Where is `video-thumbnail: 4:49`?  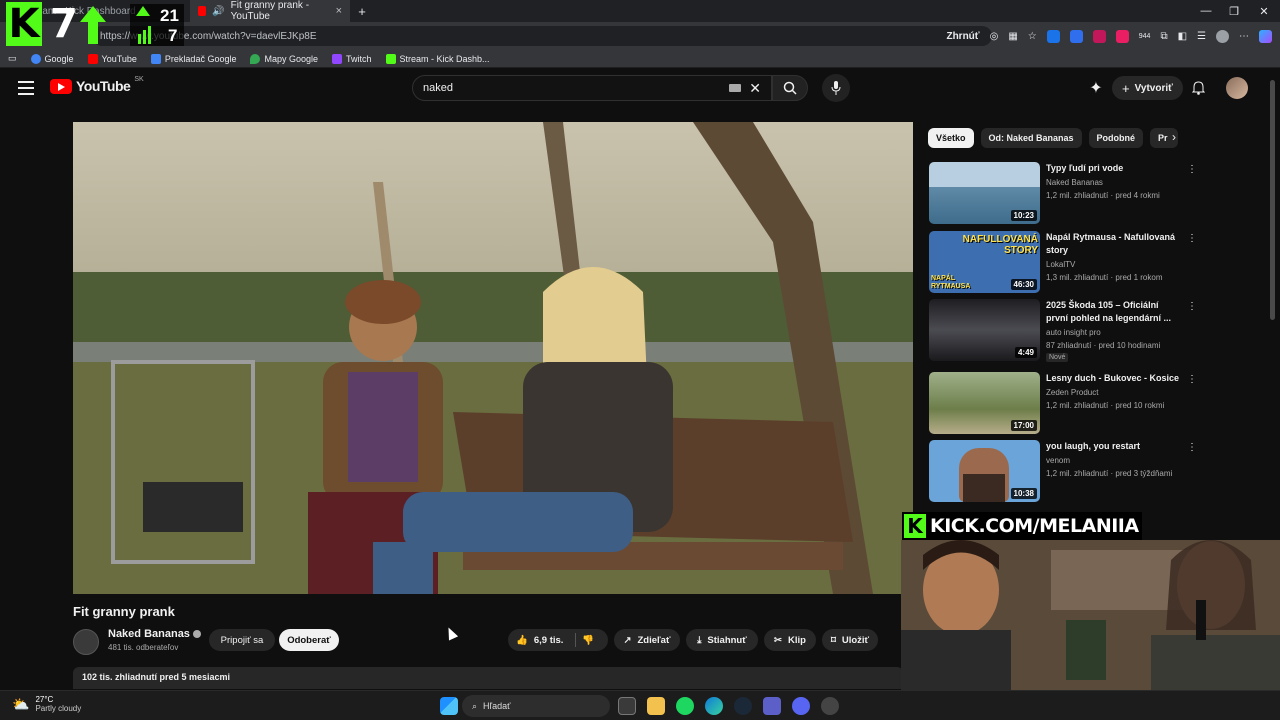
video-thumbnail: 4:49 is located at coordinates (984, 330).